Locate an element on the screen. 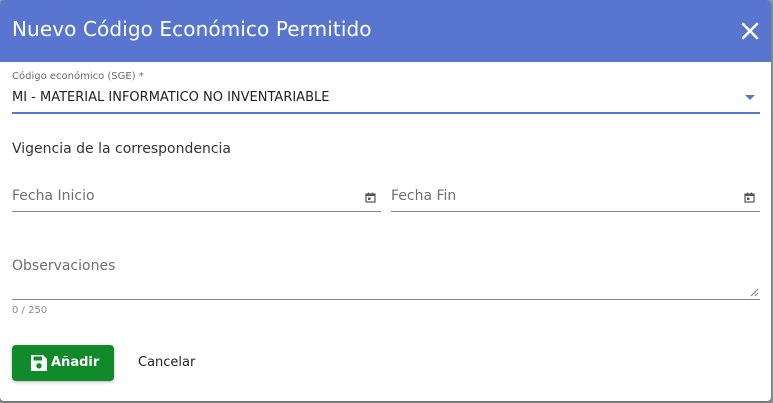  close-icon is located at coordinates (750, 31).